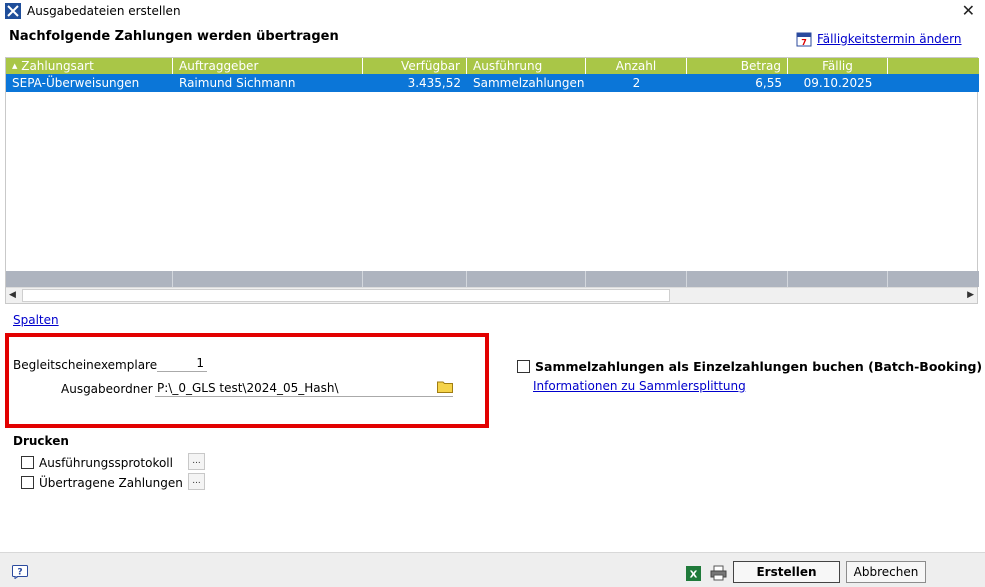  I want to click on column-header-auftraggeber: Auftraggeber, so click(268, 66).